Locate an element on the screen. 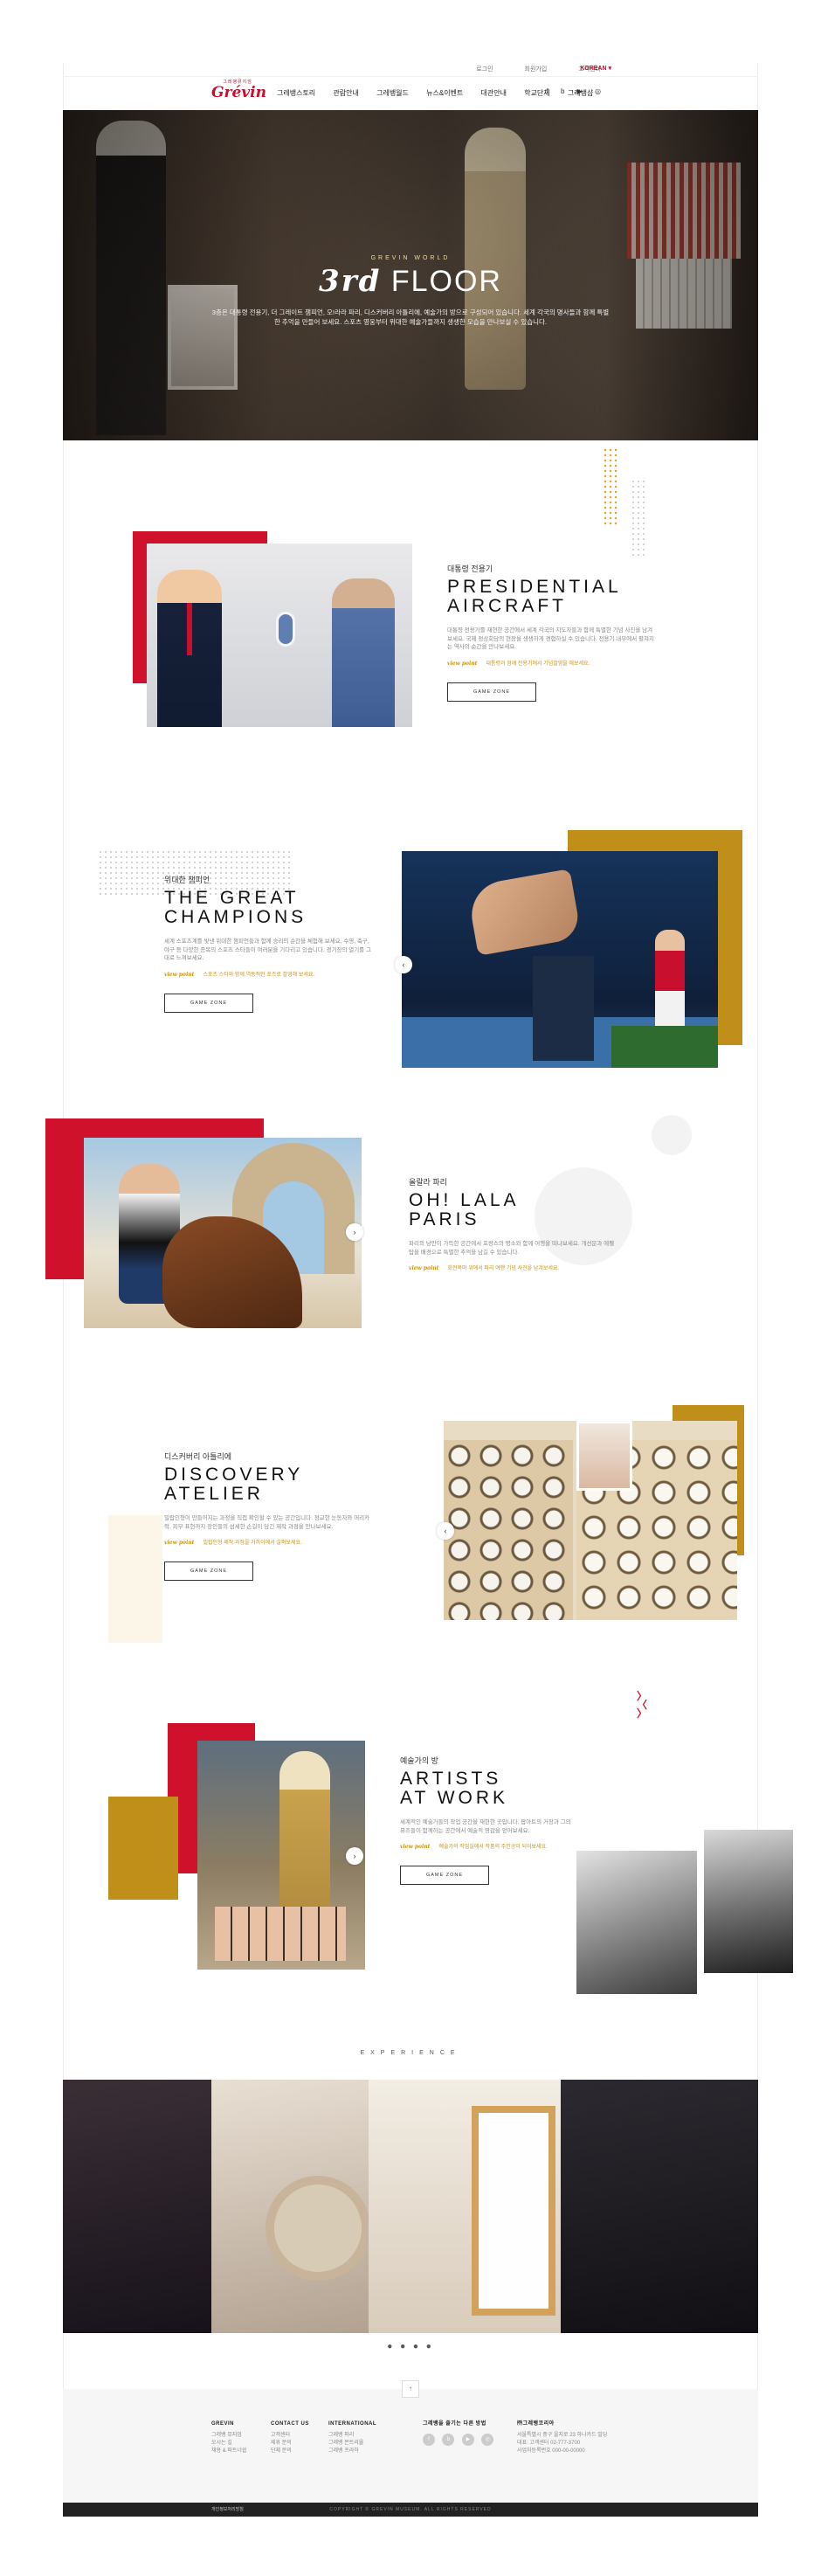  experience-gallery is located at coordinates (410, 2206).